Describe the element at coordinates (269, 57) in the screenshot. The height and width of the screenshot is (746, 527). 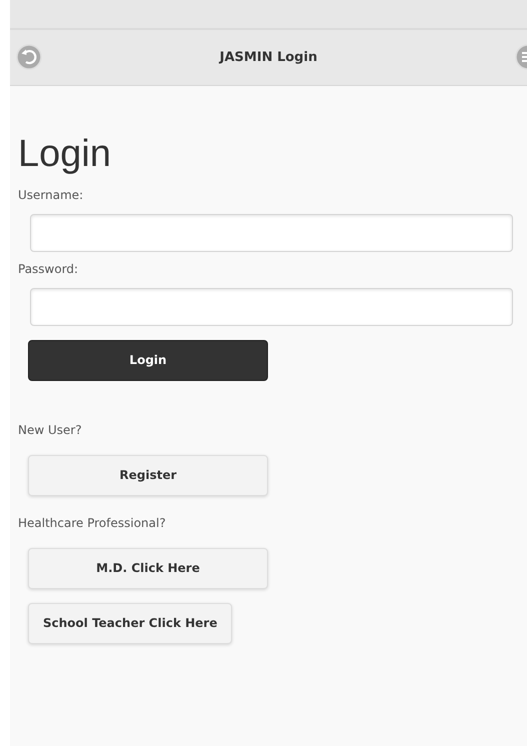
I see `header-title: JASMIN Login` at that location.